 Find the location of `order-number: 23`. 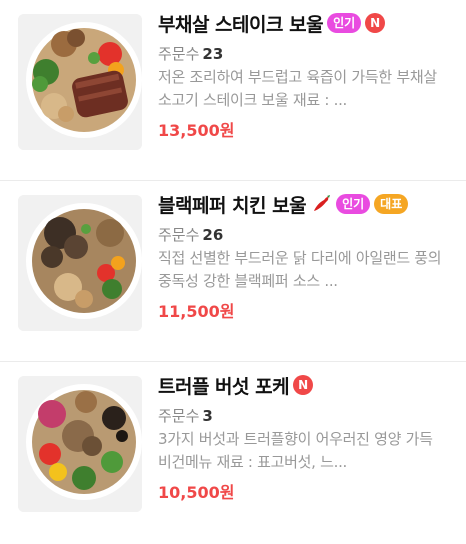

order-number: 23 is located at coordinates (213, 54).